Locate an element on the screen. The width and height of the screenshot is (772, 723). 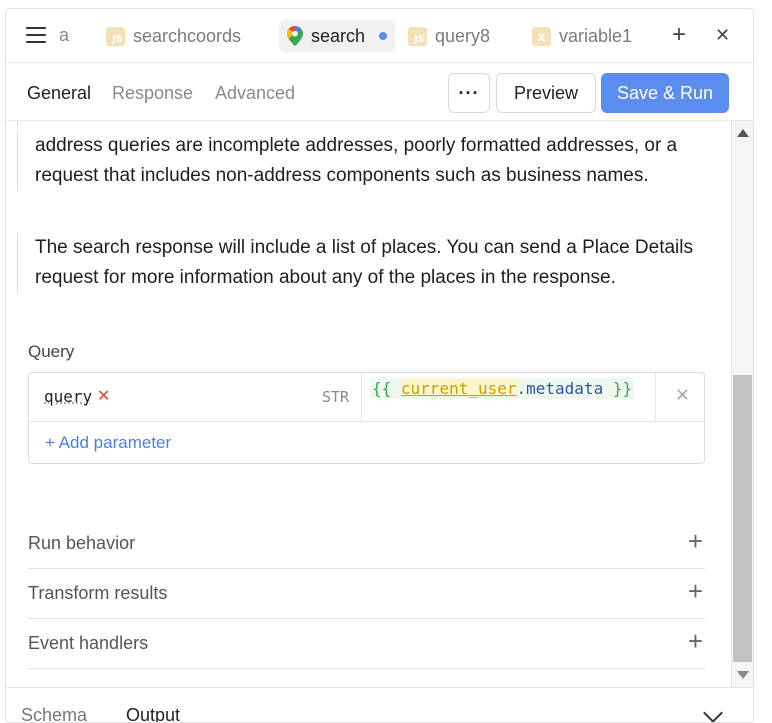
param-type-label: STR is located at coordinates (336, 397).